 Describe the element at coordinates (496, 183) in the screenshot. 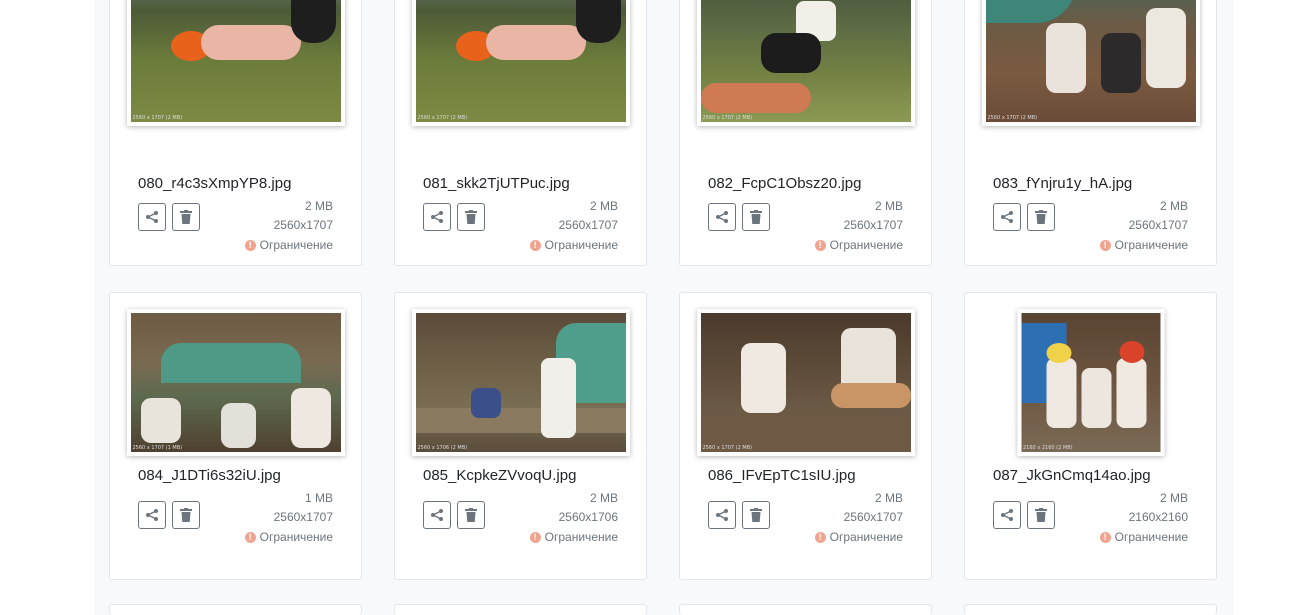

I see `file-name: 081_skk2TjUTPuc.jpg` at that location.